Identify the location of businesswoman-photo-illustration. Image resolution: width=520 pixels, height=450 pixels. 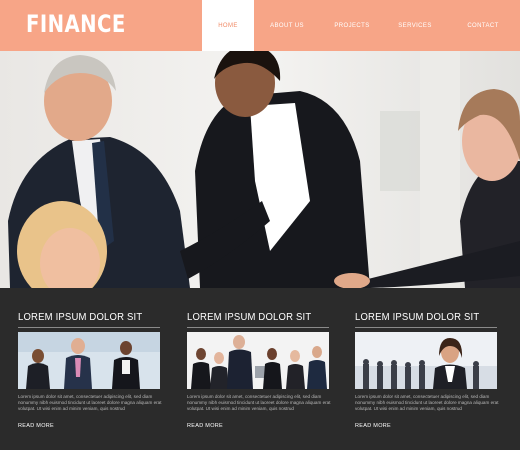
(426, 360).